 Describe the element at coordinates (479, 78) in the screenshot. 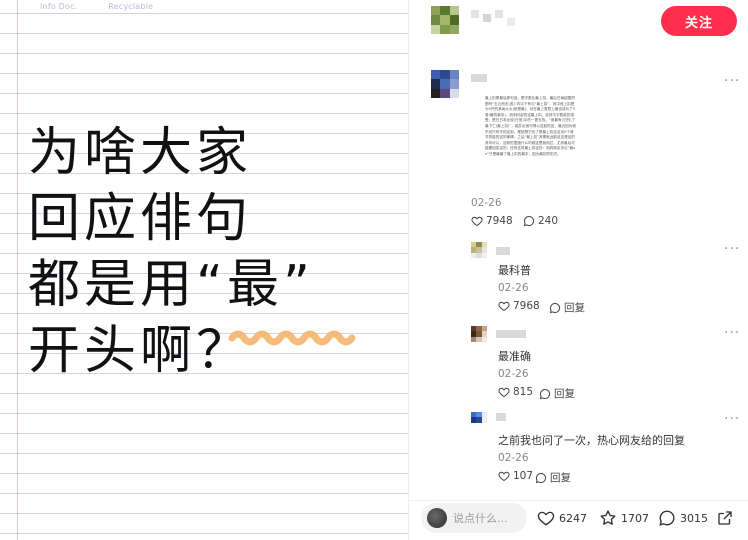

I see `commenter-name-blurred` at that location.